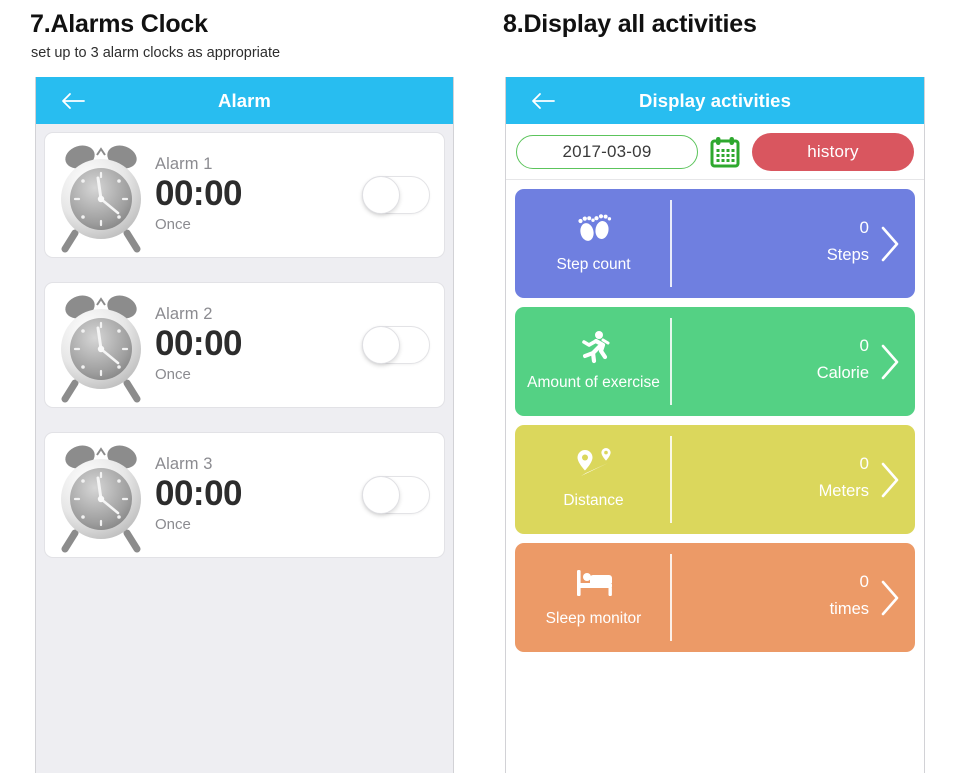 This screenshot has height=773, width=960. I want to click on alarm-info: Alarm 1 00:00 Once, so click(255, 195).